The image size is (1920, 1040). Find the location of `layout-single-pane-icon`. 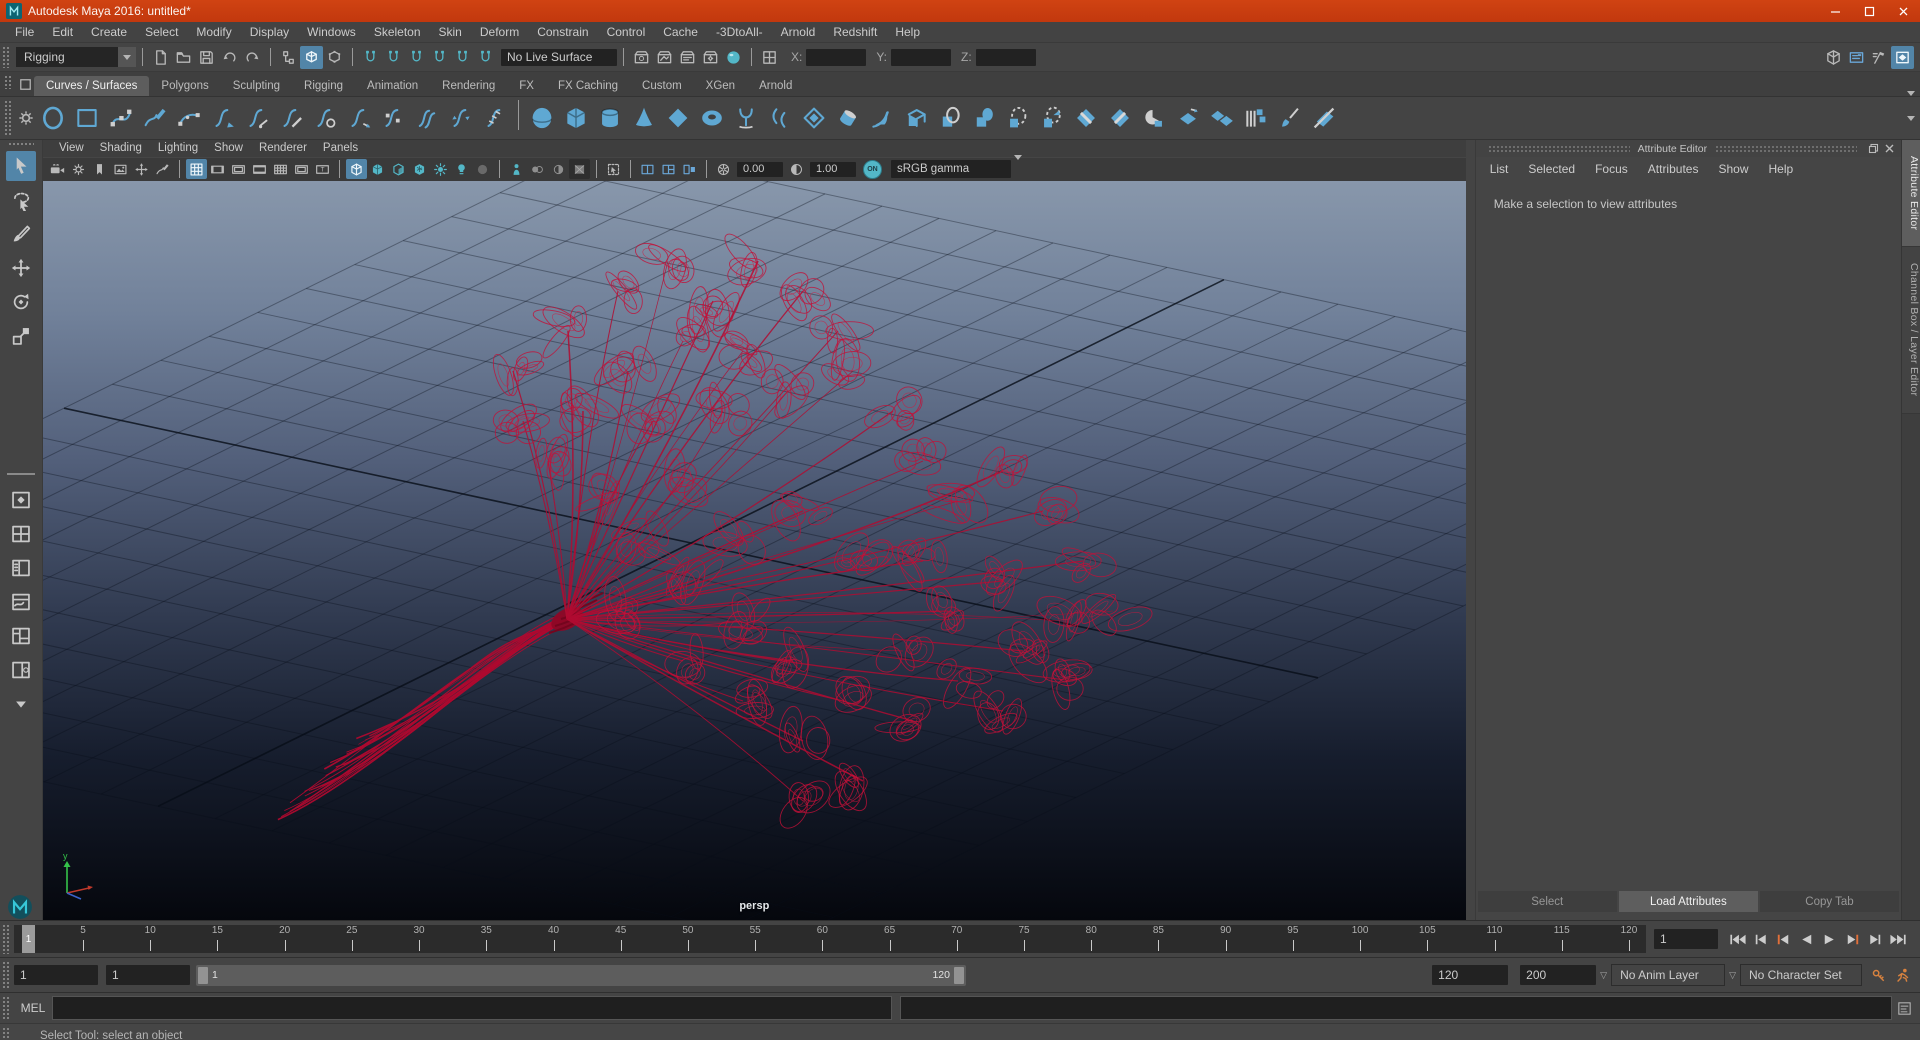

layout-single-pane-icon is located at coordinates (21, 500).